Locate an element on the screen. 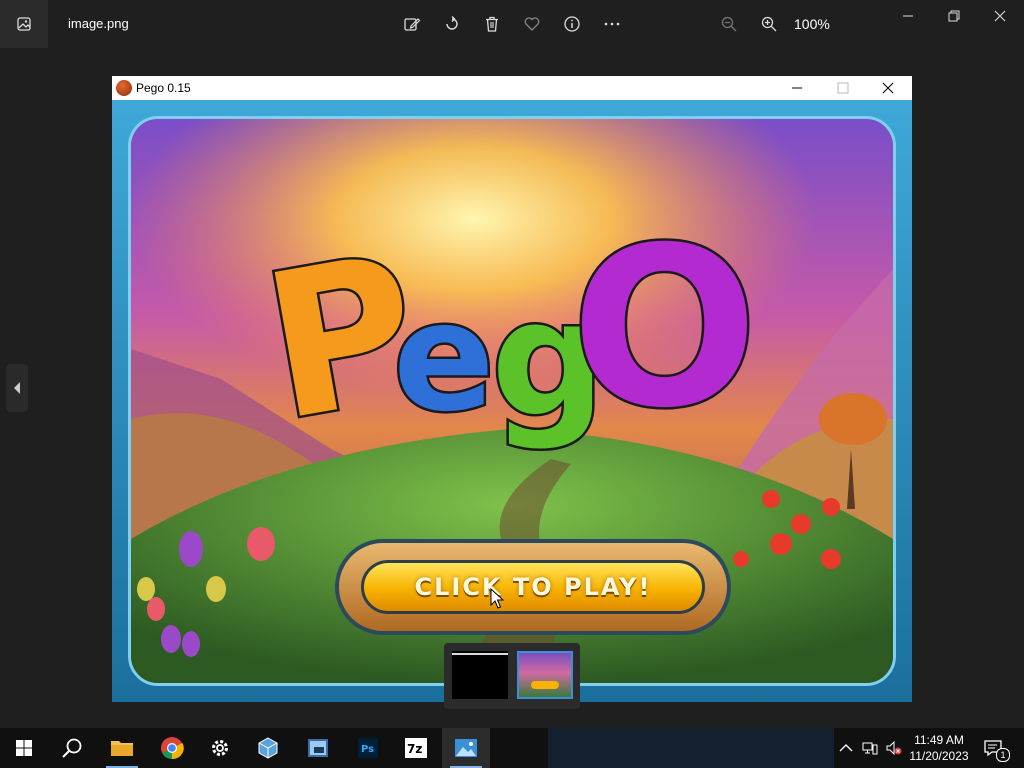 This screenshot has width=1024, height=768. 7zip-button: 7z is located at coordinates (416, 748).